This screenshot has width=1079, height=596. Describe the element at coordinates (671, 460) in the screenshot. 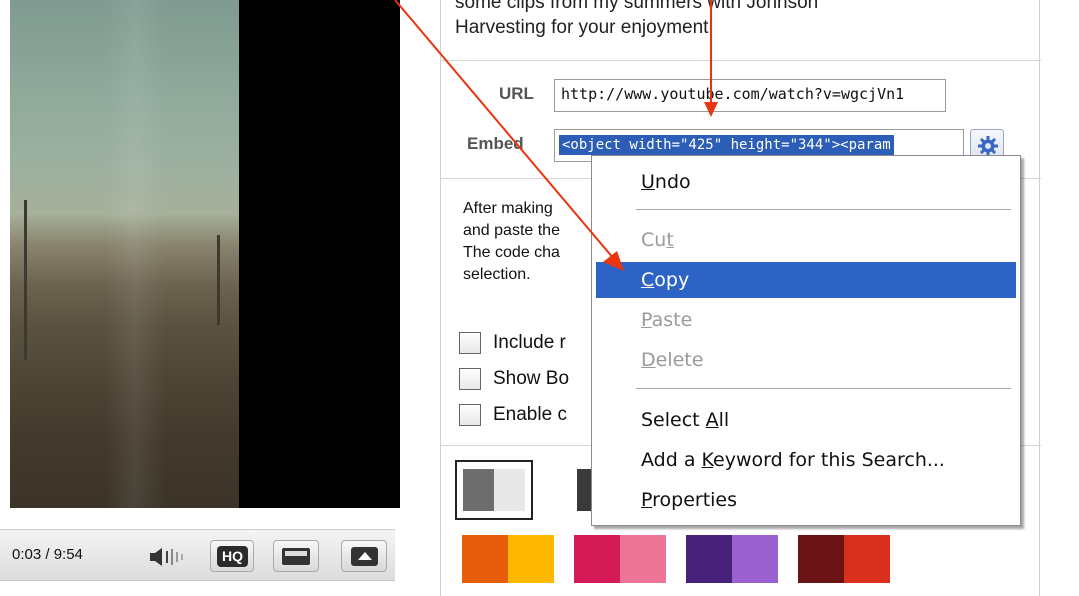

I see `menu-item-label: Add a` at that location.